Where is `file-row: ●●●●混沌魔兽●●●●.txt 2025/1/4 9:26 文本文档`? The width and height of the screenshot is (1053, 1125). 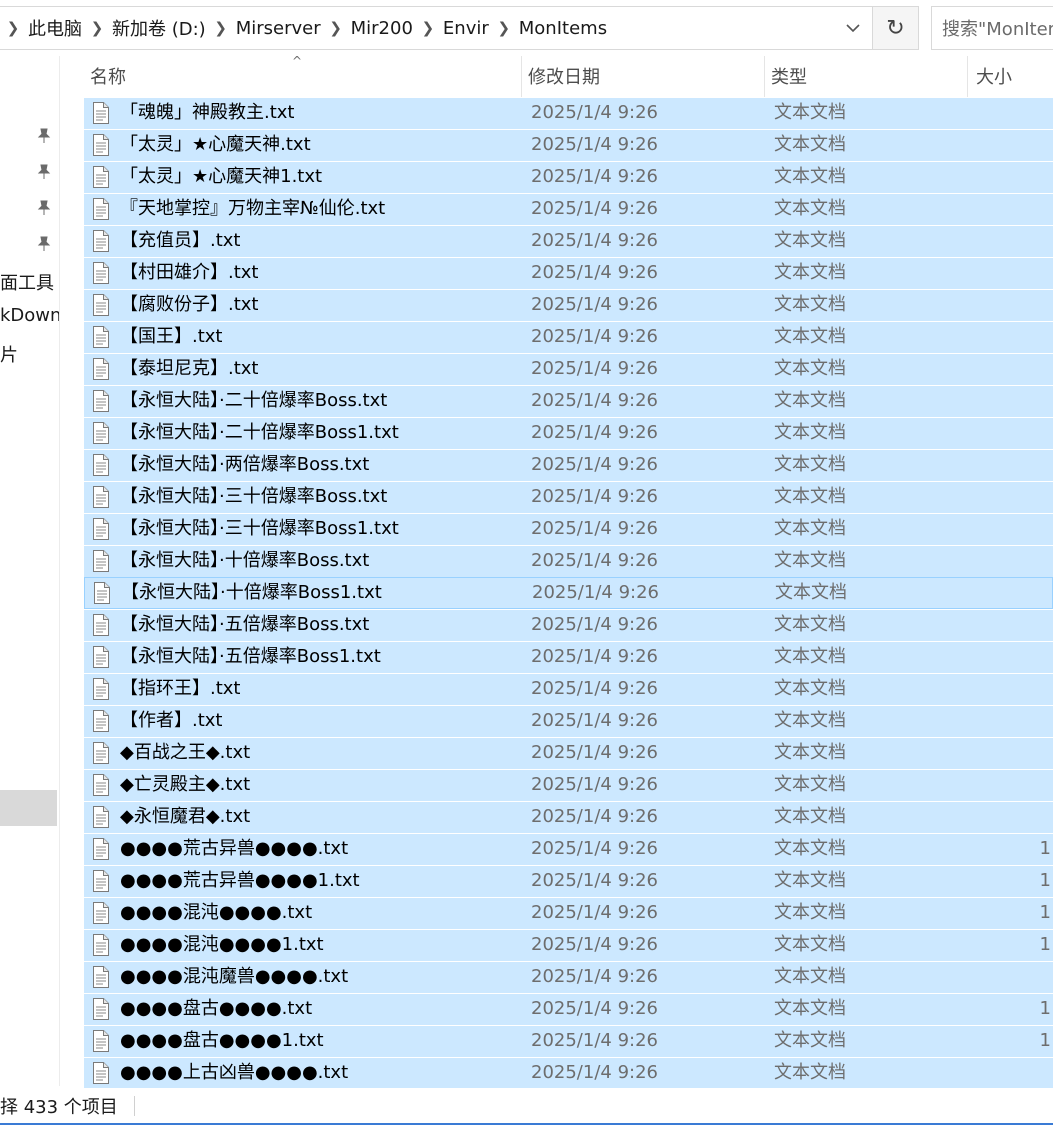 file-row: ●●●●混沌魔兽●●●●.txt 2025/1/4 9:26 文本文档 is located at coordinates (568, 977).